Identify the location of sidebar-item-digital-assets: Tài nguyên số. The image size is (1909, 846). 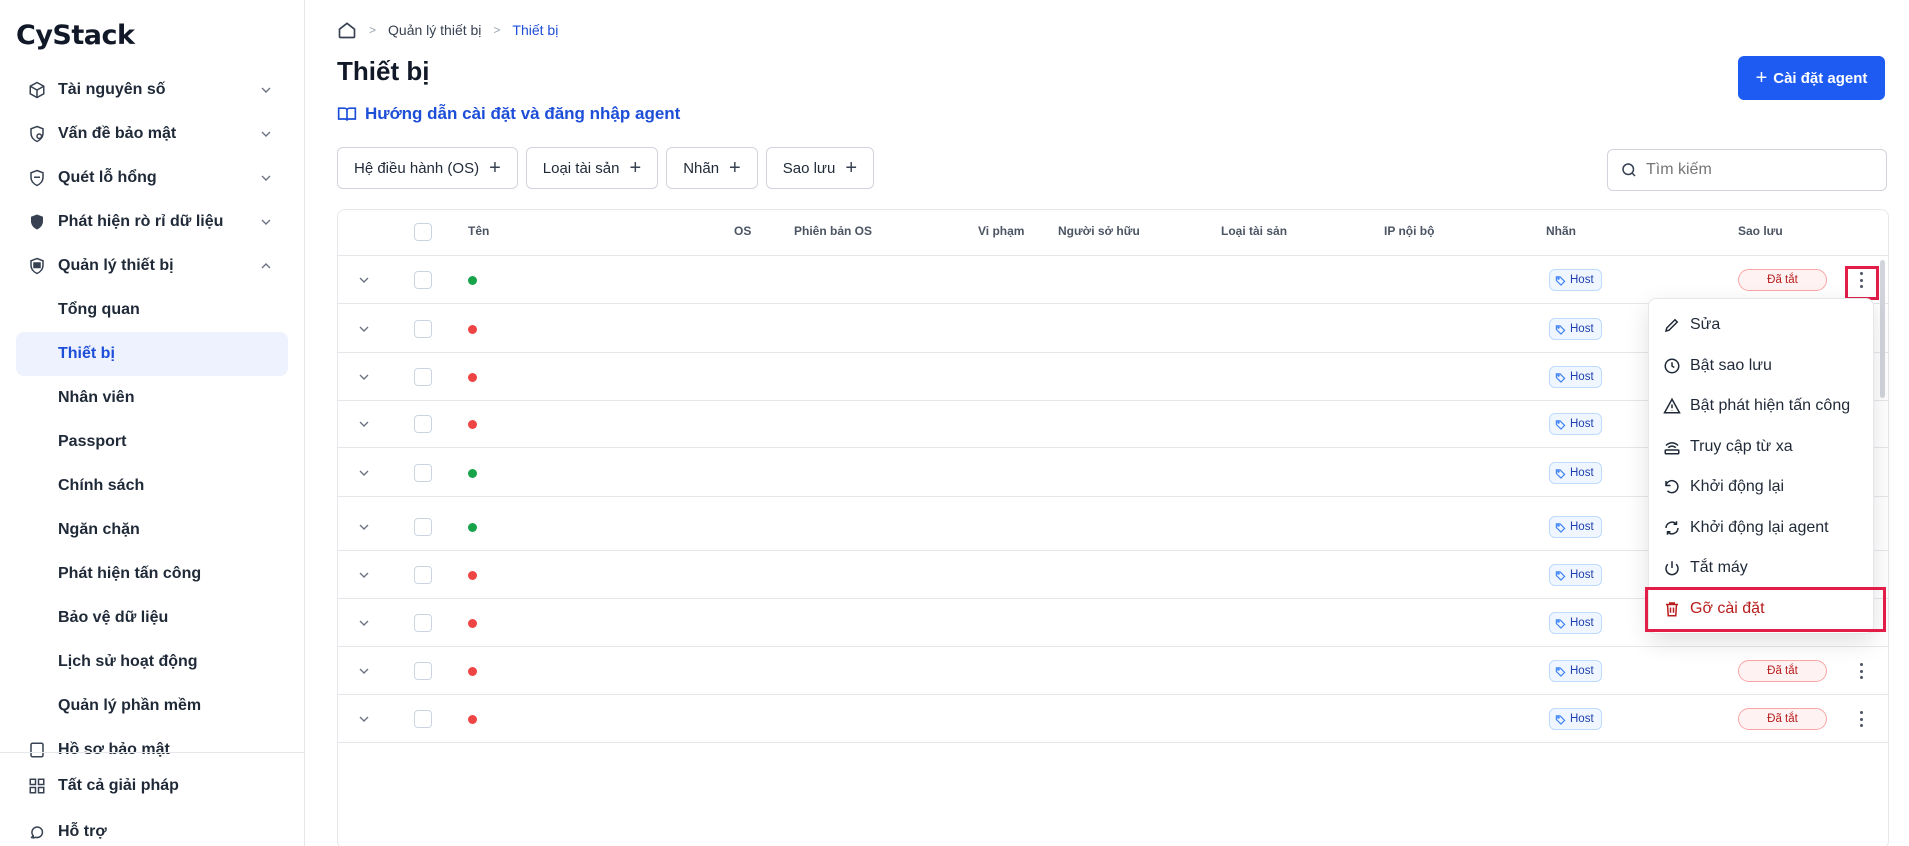
(152, 90).